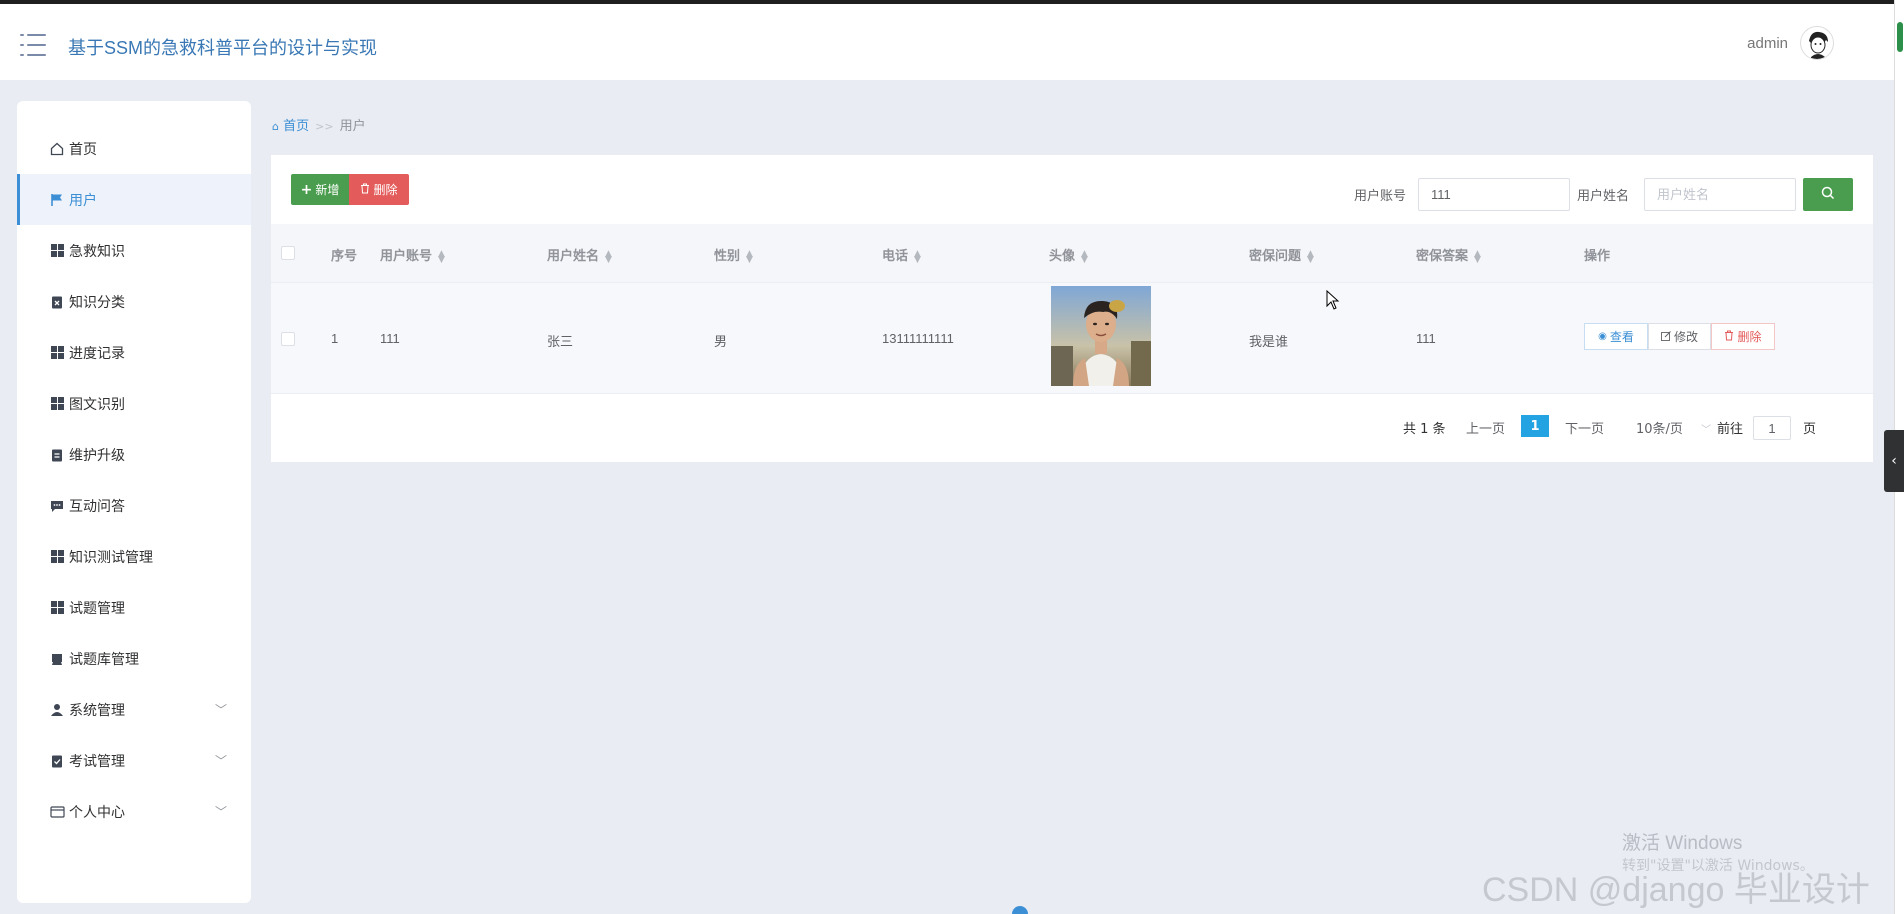 The height and width of the screenshot is (914, 1904). Describe the element at coordinates (83, 200) in the screenshot. I see `sidebar-item-label: 用户` at that location.